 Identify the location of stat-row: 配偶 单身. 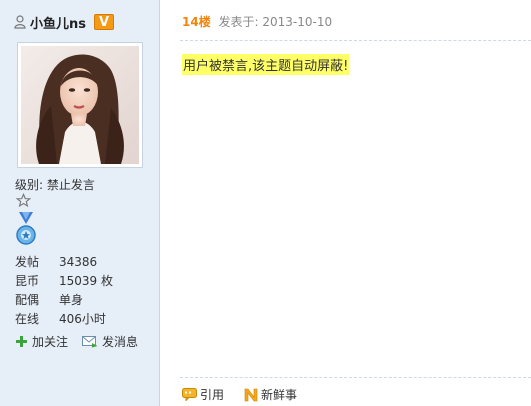
(64, 300).